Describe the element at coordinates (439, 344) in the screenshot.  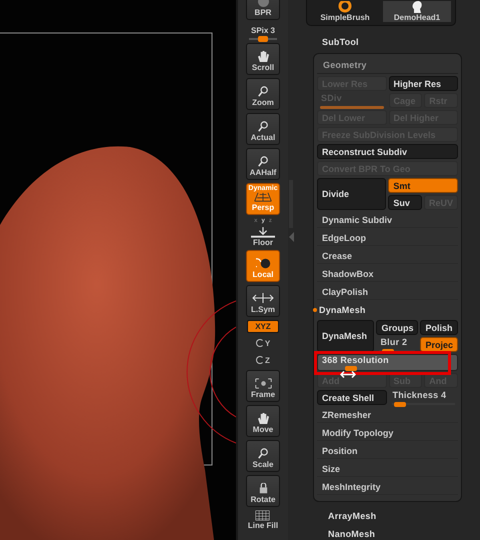
I see `panel-button: Projec` at that location.